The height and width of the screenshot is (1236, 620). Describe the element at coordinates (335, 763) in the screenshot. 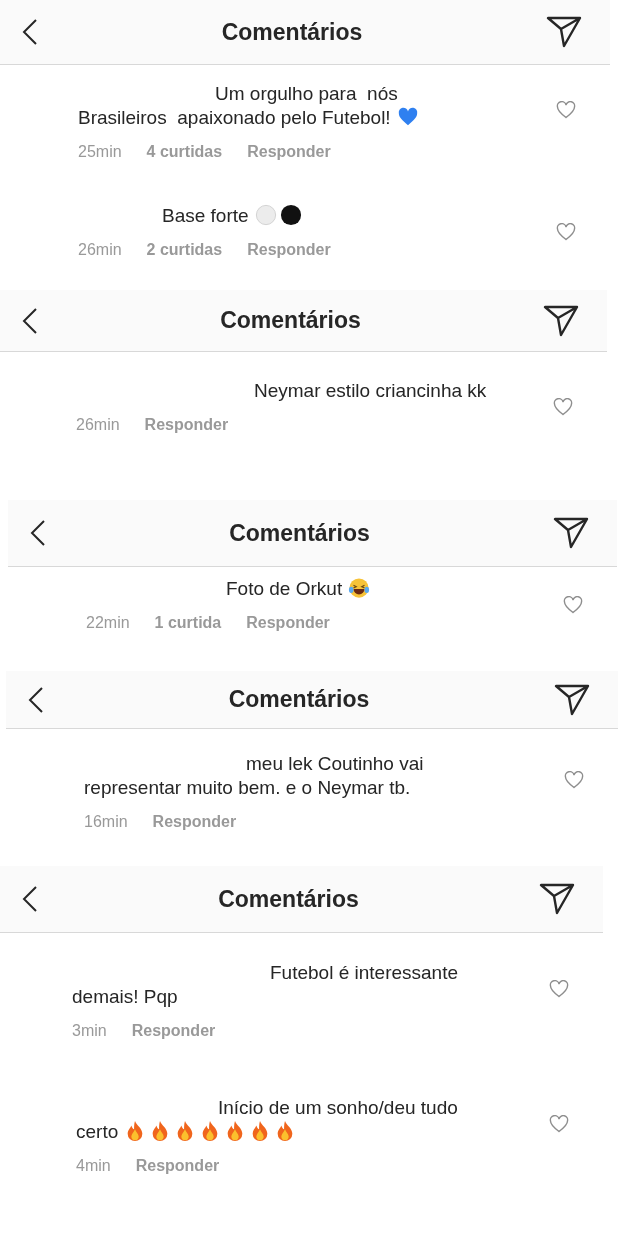

I see `comment-text: meu lek Coutinho vai` at that location.